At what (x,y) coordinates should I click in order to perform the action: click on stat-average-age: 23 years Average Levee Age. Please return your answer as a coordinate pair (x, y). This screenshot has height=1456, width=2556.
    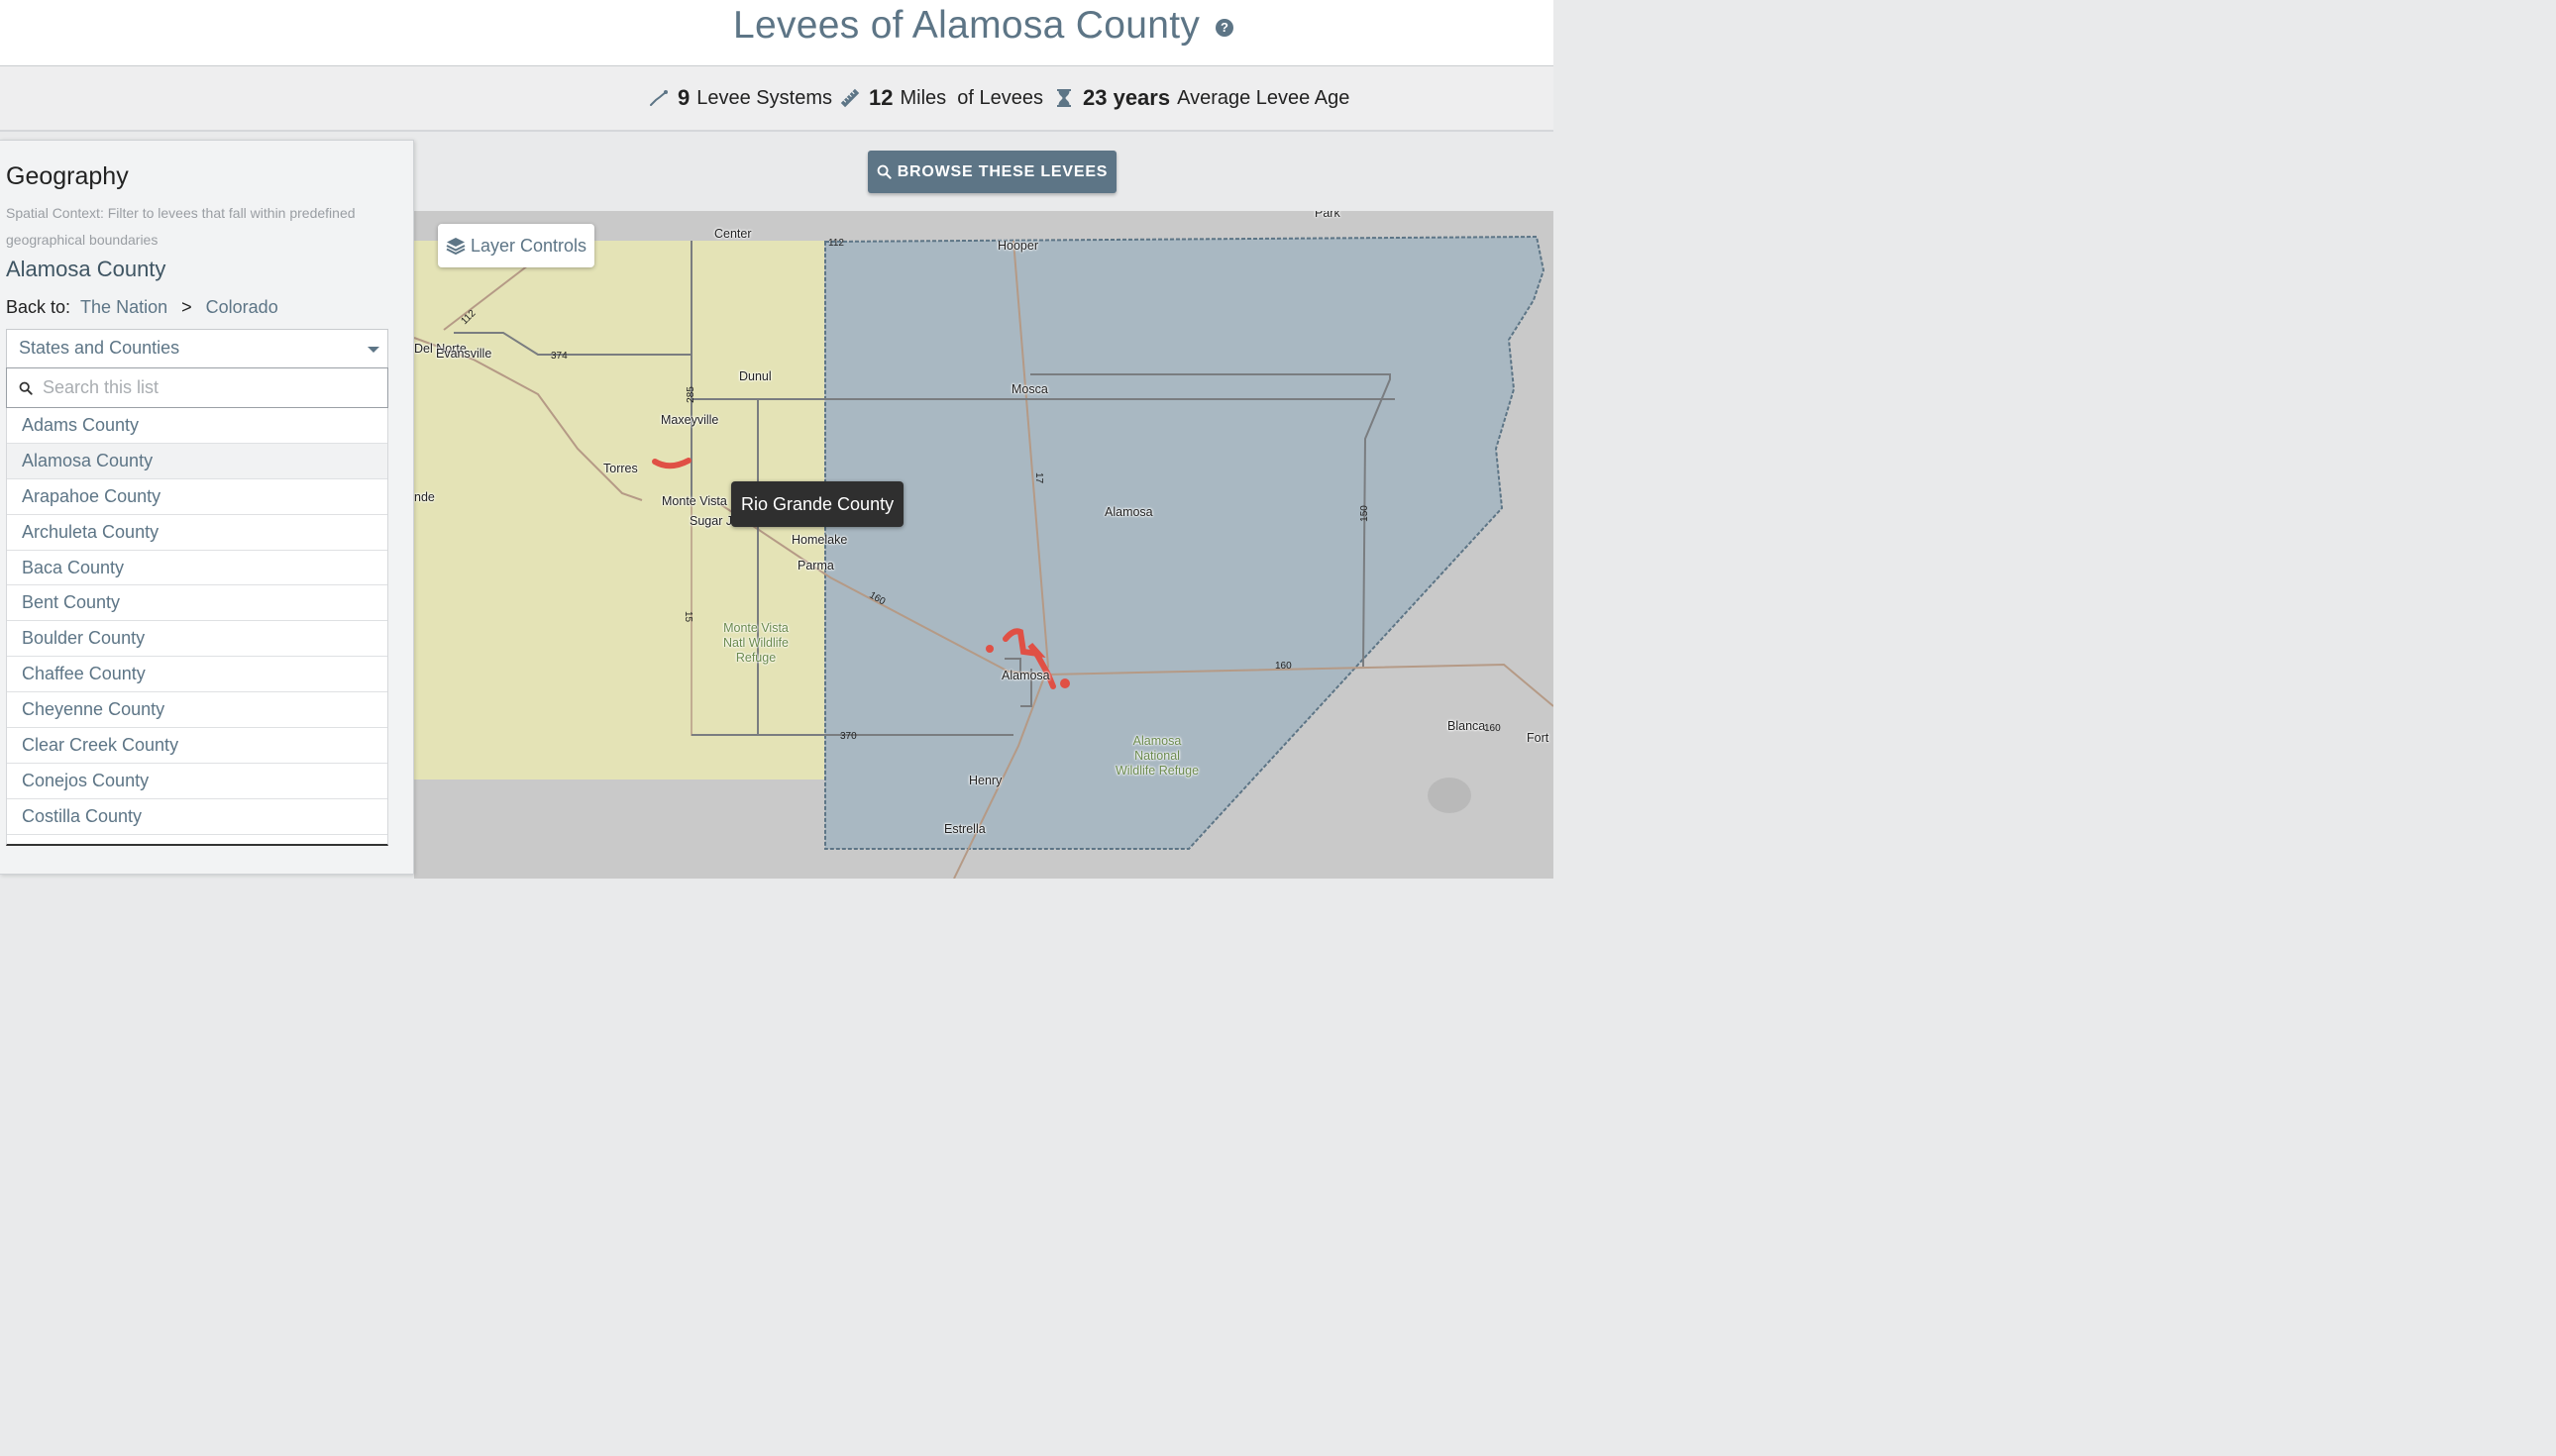
    Looking at the image, I should click on (1201, 98).